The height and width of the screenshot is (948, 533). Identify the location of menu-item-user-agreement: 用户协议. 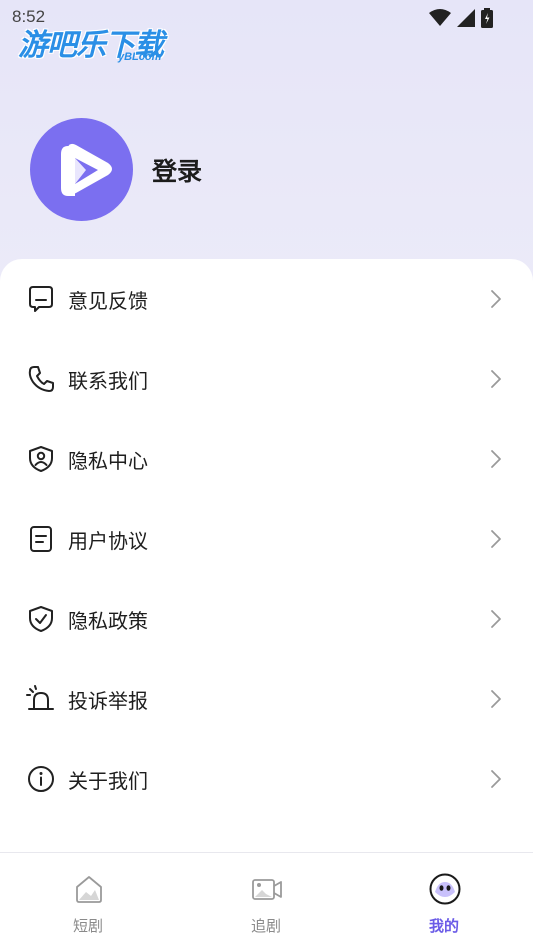
(266, 539).